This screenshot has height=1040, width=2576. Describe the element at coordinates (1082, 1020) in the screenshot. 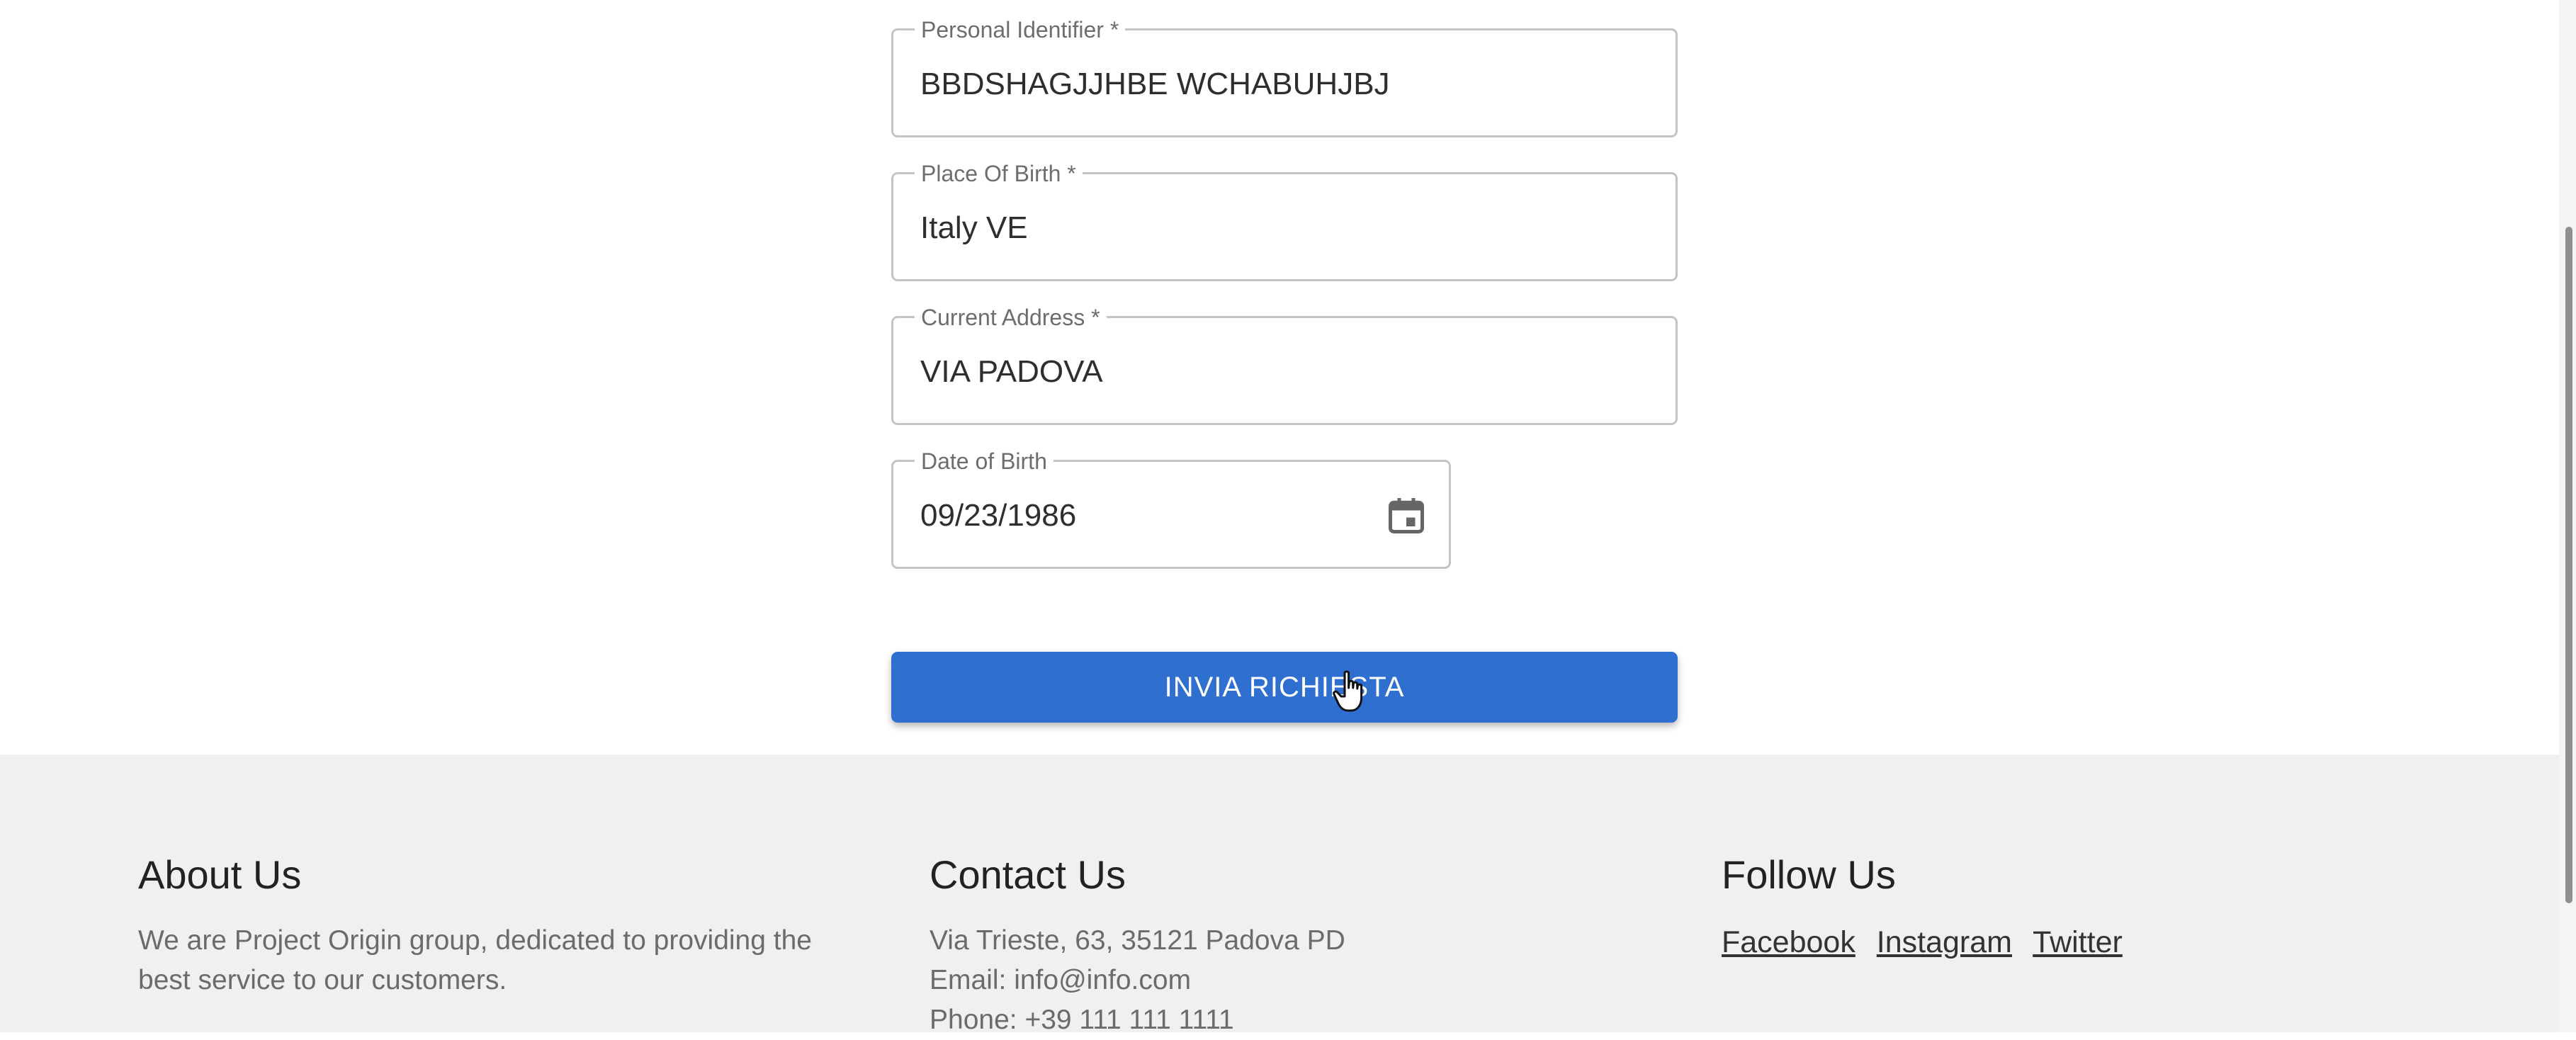

I see `contact-phone: Phone: +39 111 111 1111` at that location.